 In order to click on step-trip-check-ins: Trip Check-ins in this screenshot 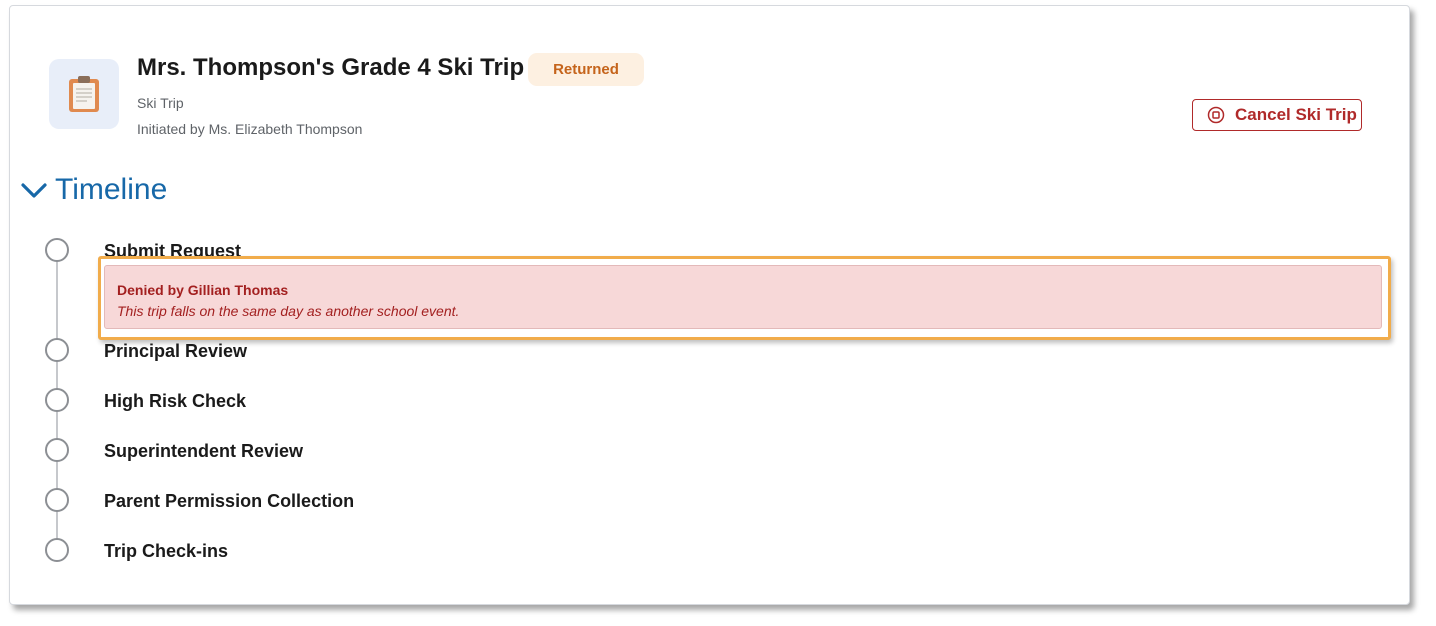, I will do `click(166, 551)`.